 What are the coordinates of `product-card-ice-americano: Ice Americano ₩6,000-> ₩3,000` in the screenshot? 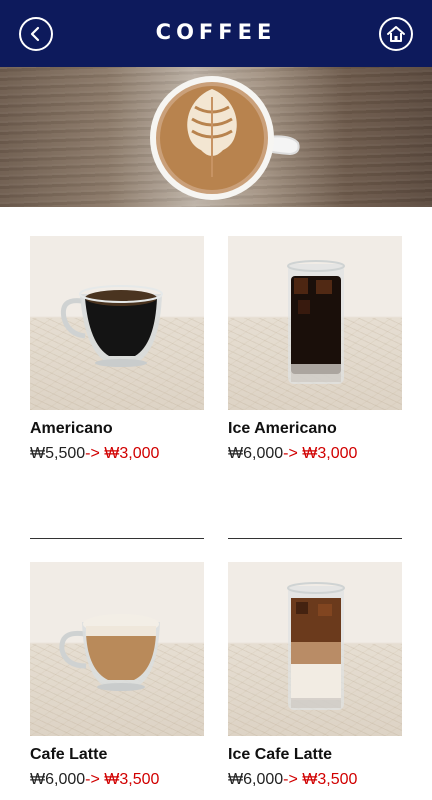 It's located at (315, 350).